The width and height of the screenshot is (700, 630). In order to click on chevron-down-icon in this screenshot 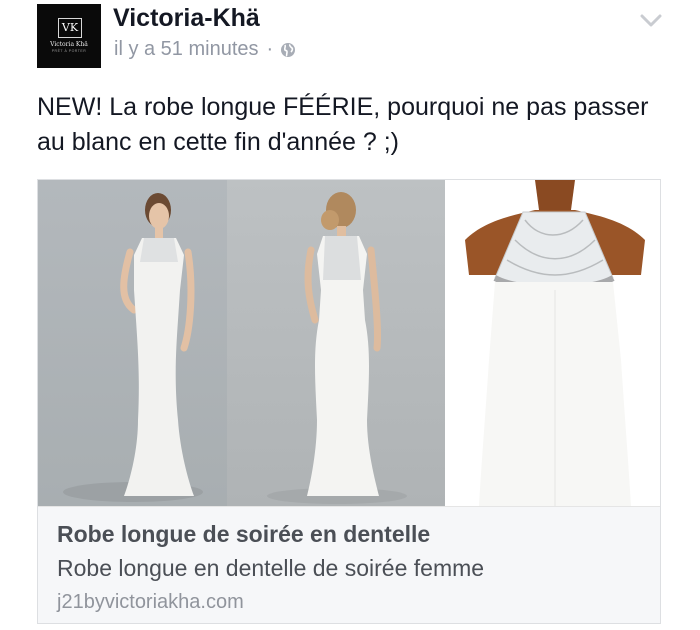, I will do `click(651, 21)`.